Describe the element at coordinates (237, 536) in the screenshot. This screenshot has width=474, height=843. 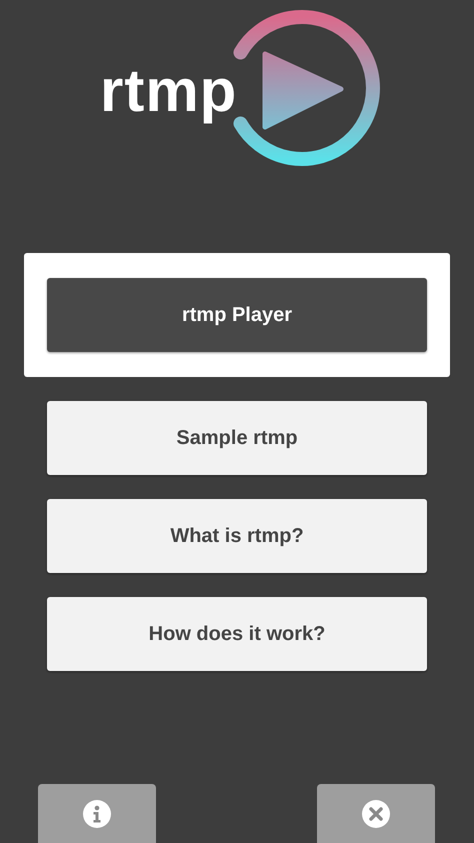
I see `menu-button: What is rtmp?` at that location.